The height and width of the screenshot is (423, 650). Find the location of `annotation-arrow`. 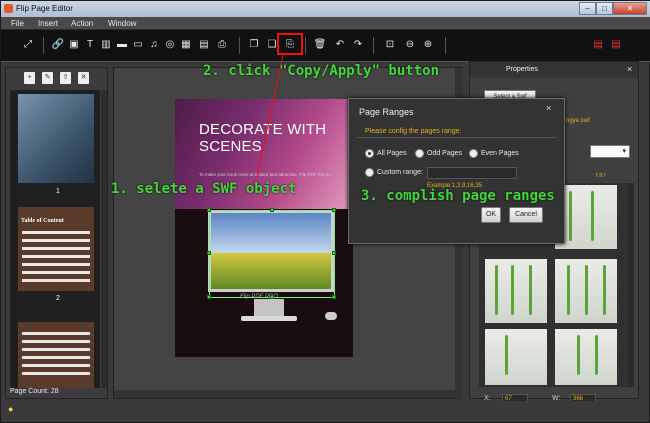

annotation-arrow is located at coordinates (270, 116).